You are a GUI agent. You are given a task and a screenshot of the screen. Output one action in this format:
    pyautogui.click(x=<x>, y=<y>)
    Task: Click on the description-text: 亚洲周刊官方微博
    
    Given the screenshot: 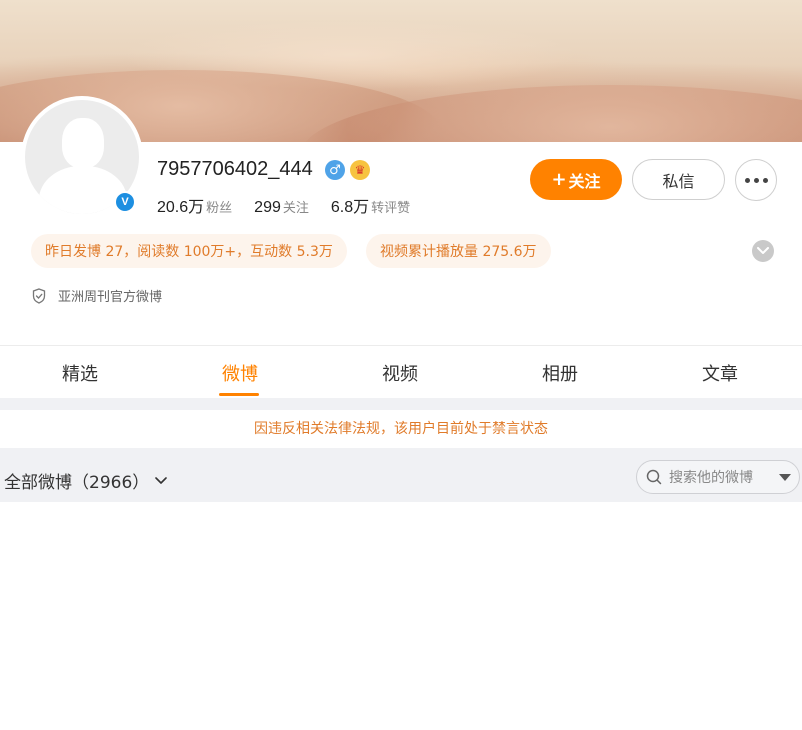 What is the action you would take?
    pyautogui.click(x=110, y=297)
    